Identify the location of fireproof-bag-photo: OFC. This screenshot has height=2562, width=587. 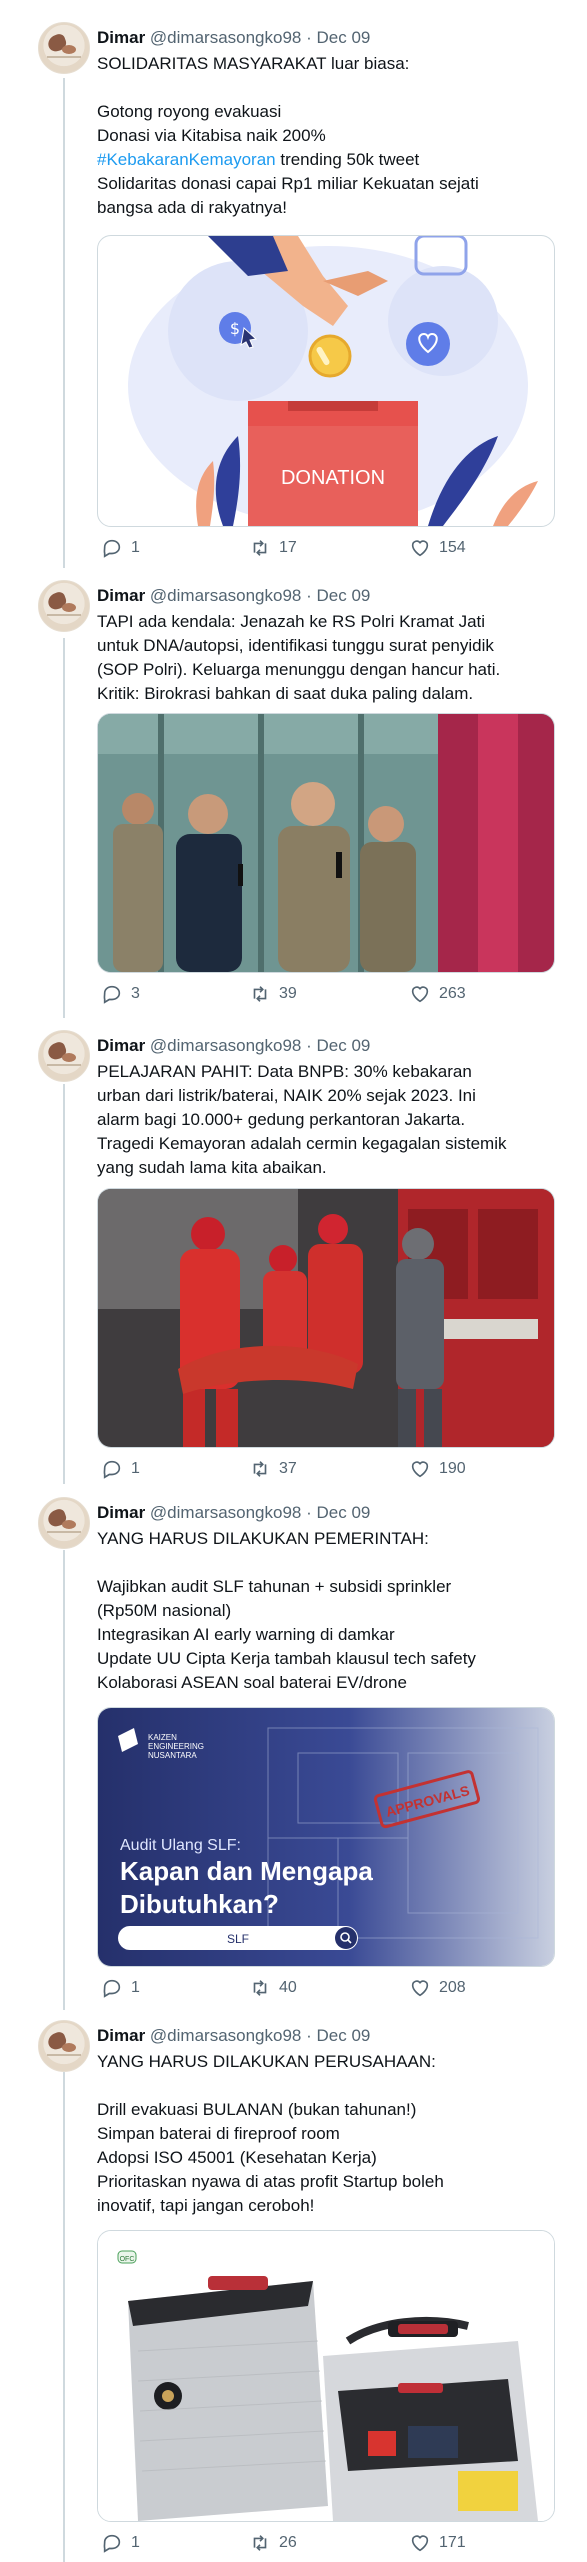
(326, 2376).